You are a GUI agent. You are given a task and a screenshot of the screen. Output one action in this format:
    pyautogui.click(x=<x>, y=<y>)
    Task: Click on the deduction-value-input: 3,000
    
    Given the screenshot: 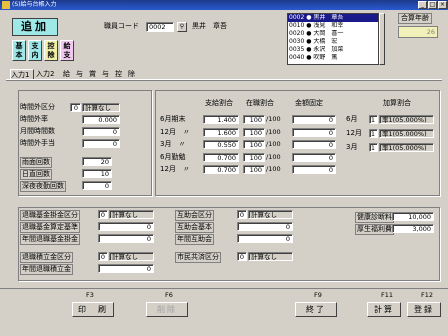 What is the action you would take?
    pyautogui.click(x=413, y=228)
    